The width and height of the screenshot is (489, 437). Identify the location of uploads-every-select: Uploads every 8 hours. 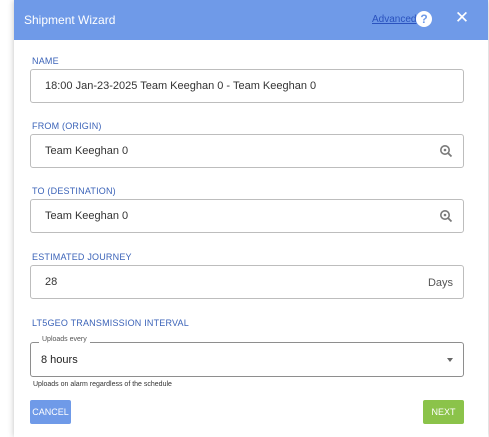
(247, 356).